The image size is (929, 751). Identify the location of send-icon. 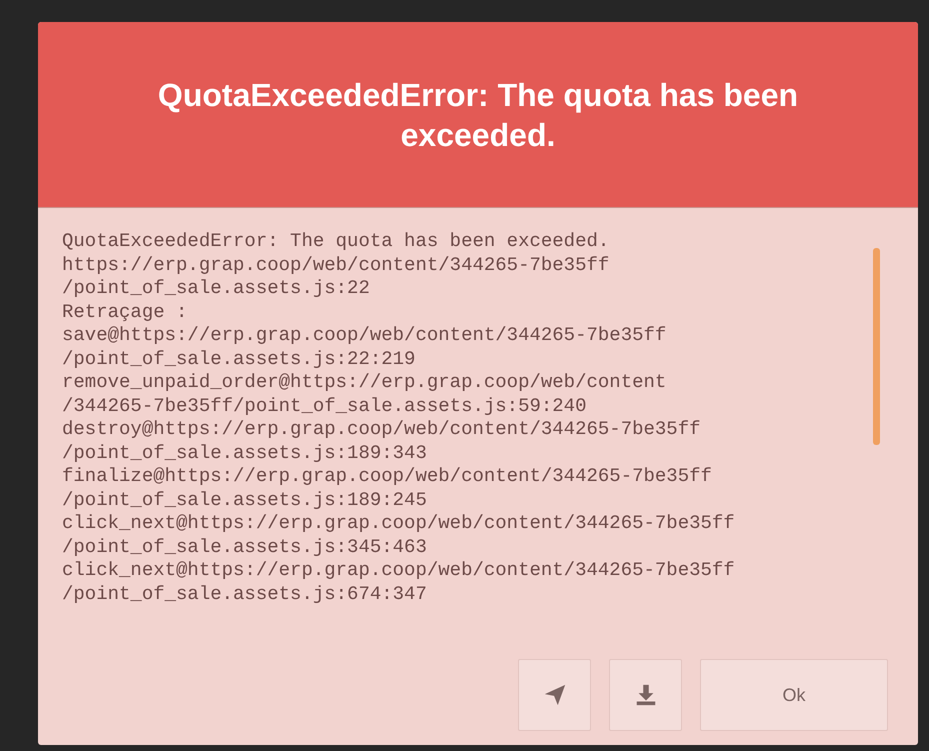
(554, 695).